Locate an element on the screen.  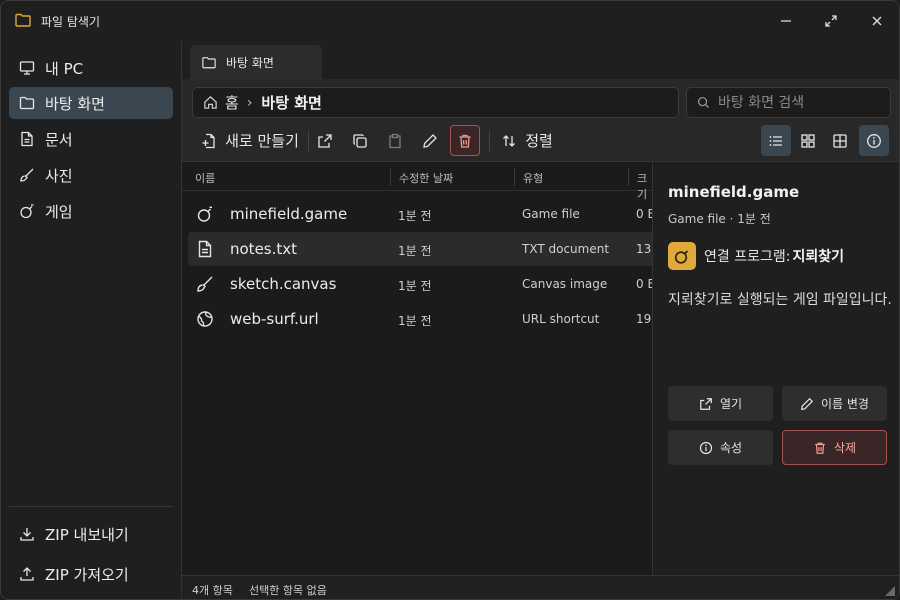
delete-button is located at coordinates (465, 140).